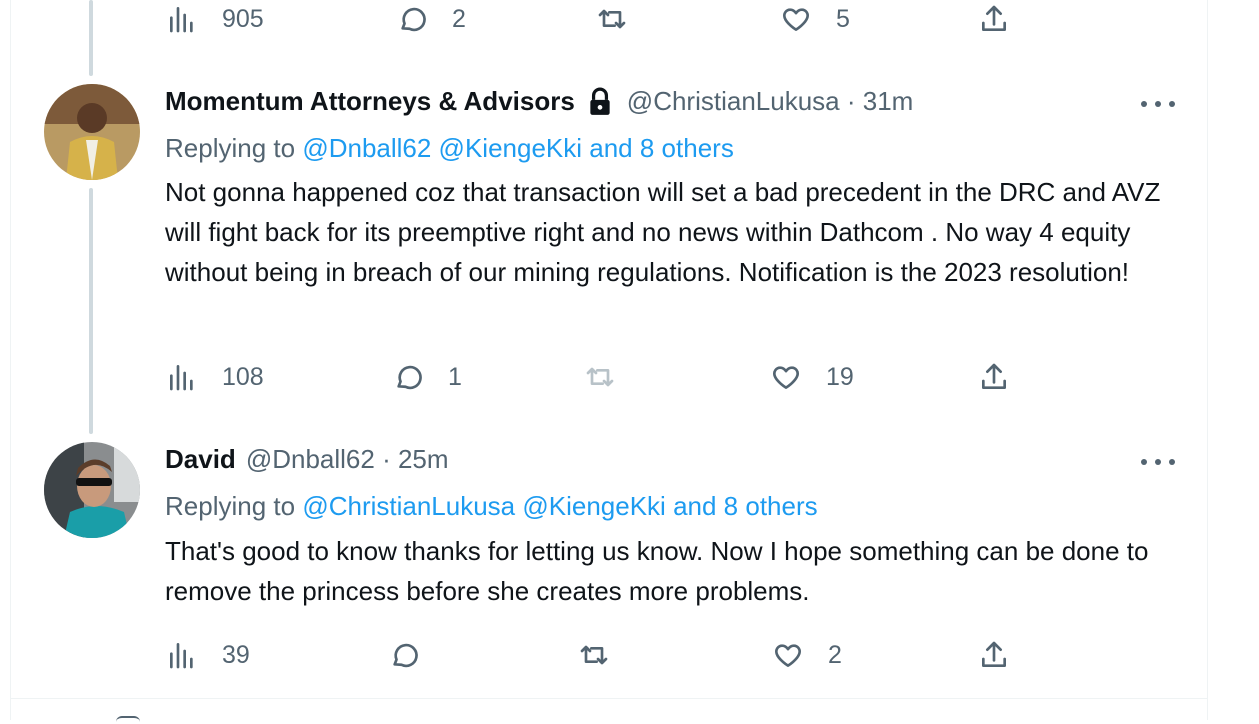 Image resolution: width=1259 pixels, height=724 pixels. I want to click on reply-count: 2, so click(459, 18).